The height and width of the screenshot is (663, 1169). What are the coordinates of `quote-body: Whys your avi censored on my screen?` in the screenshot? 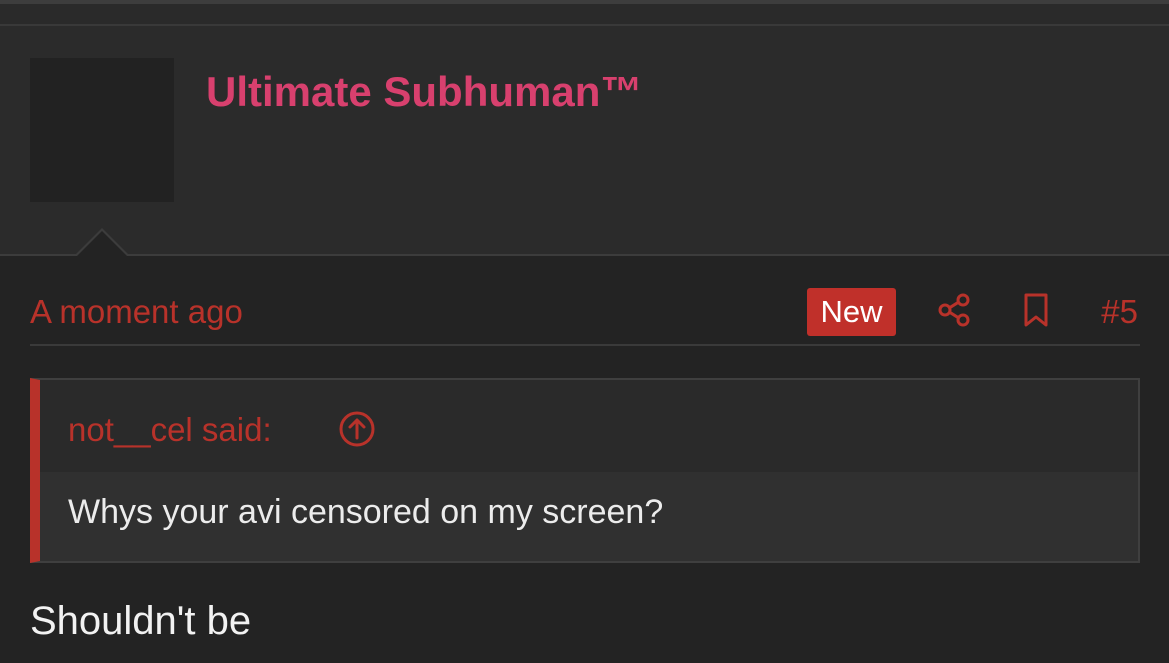 It's located at (589, 516).